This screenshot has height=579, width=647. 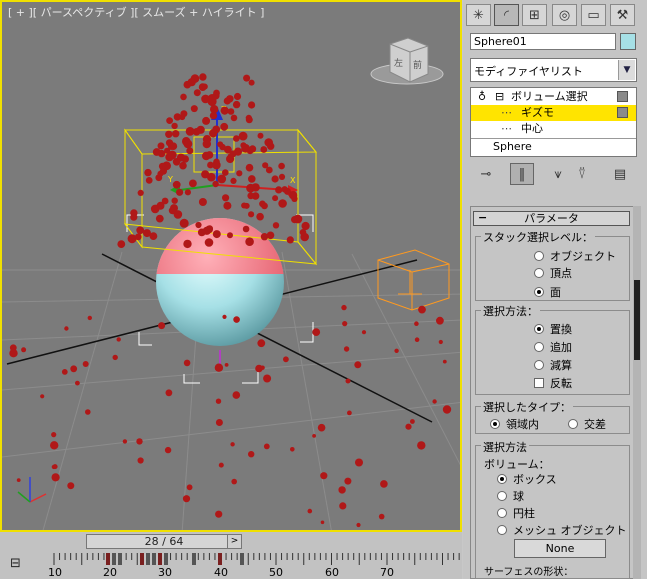 I want to click on pick-object-button: None, so click(x=560, y=548).